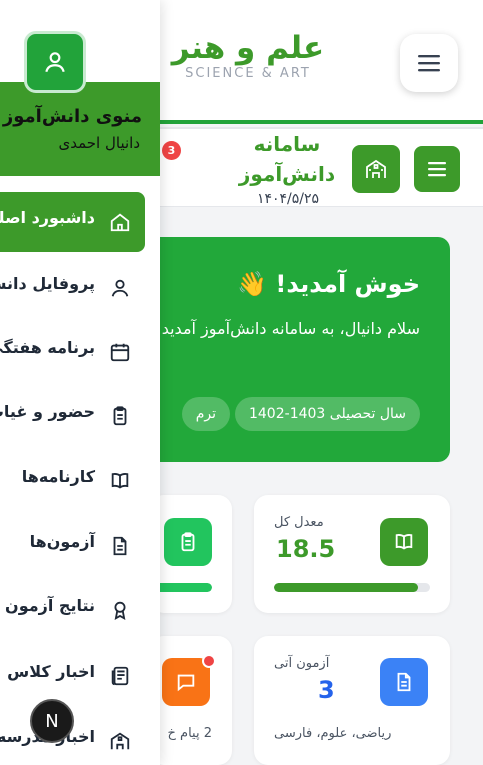 This screenshot has height=765, width=483. Describe the element at coordinates (205, 414) in the screenshot. I see `term-badge: ترم` at that location.